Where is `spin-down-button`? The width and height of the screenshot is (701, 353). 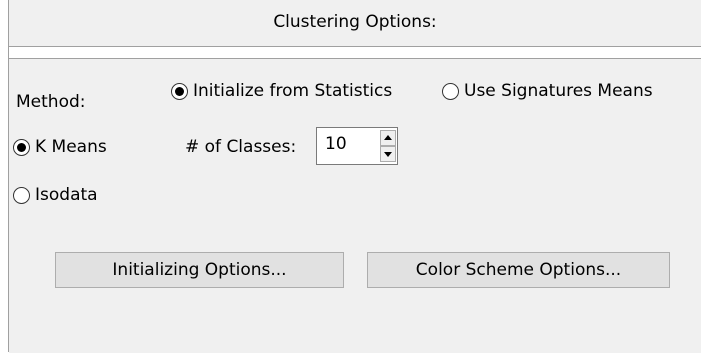 spin-down-button is located at coordinates (388, 154).